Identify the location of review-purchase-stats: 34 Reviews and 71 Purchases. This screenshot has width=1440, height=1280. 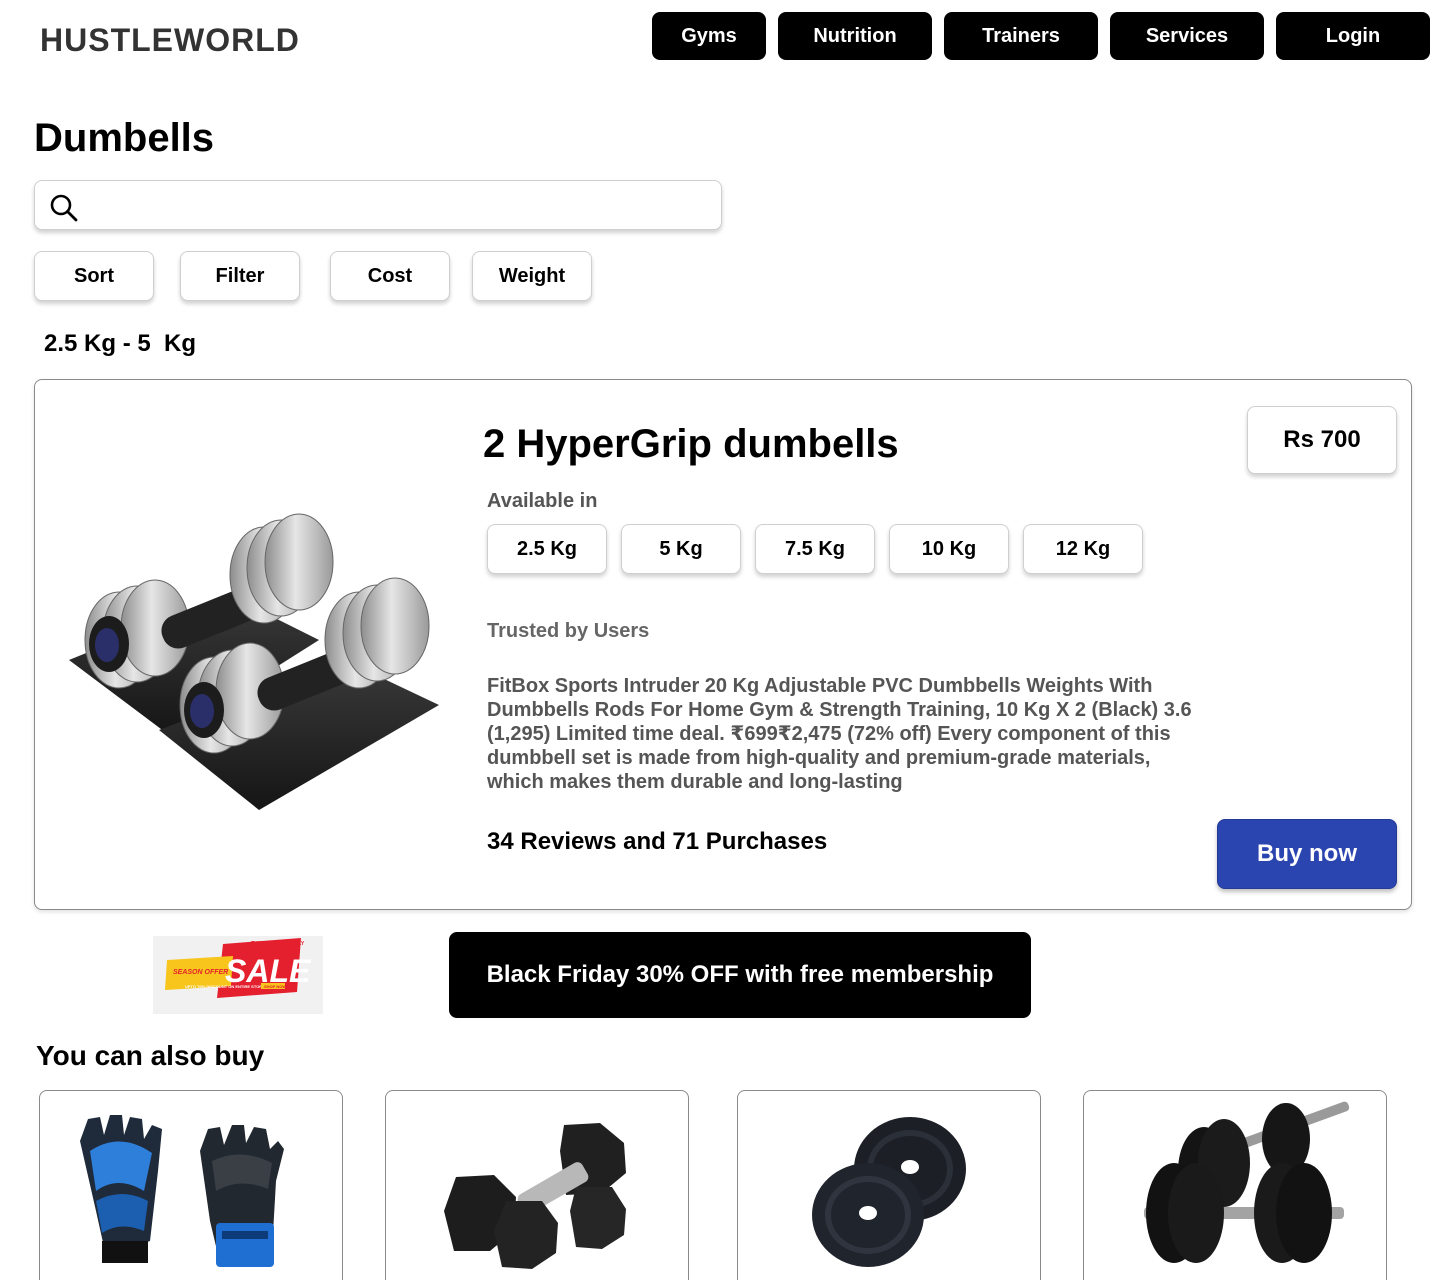
(657, 841).